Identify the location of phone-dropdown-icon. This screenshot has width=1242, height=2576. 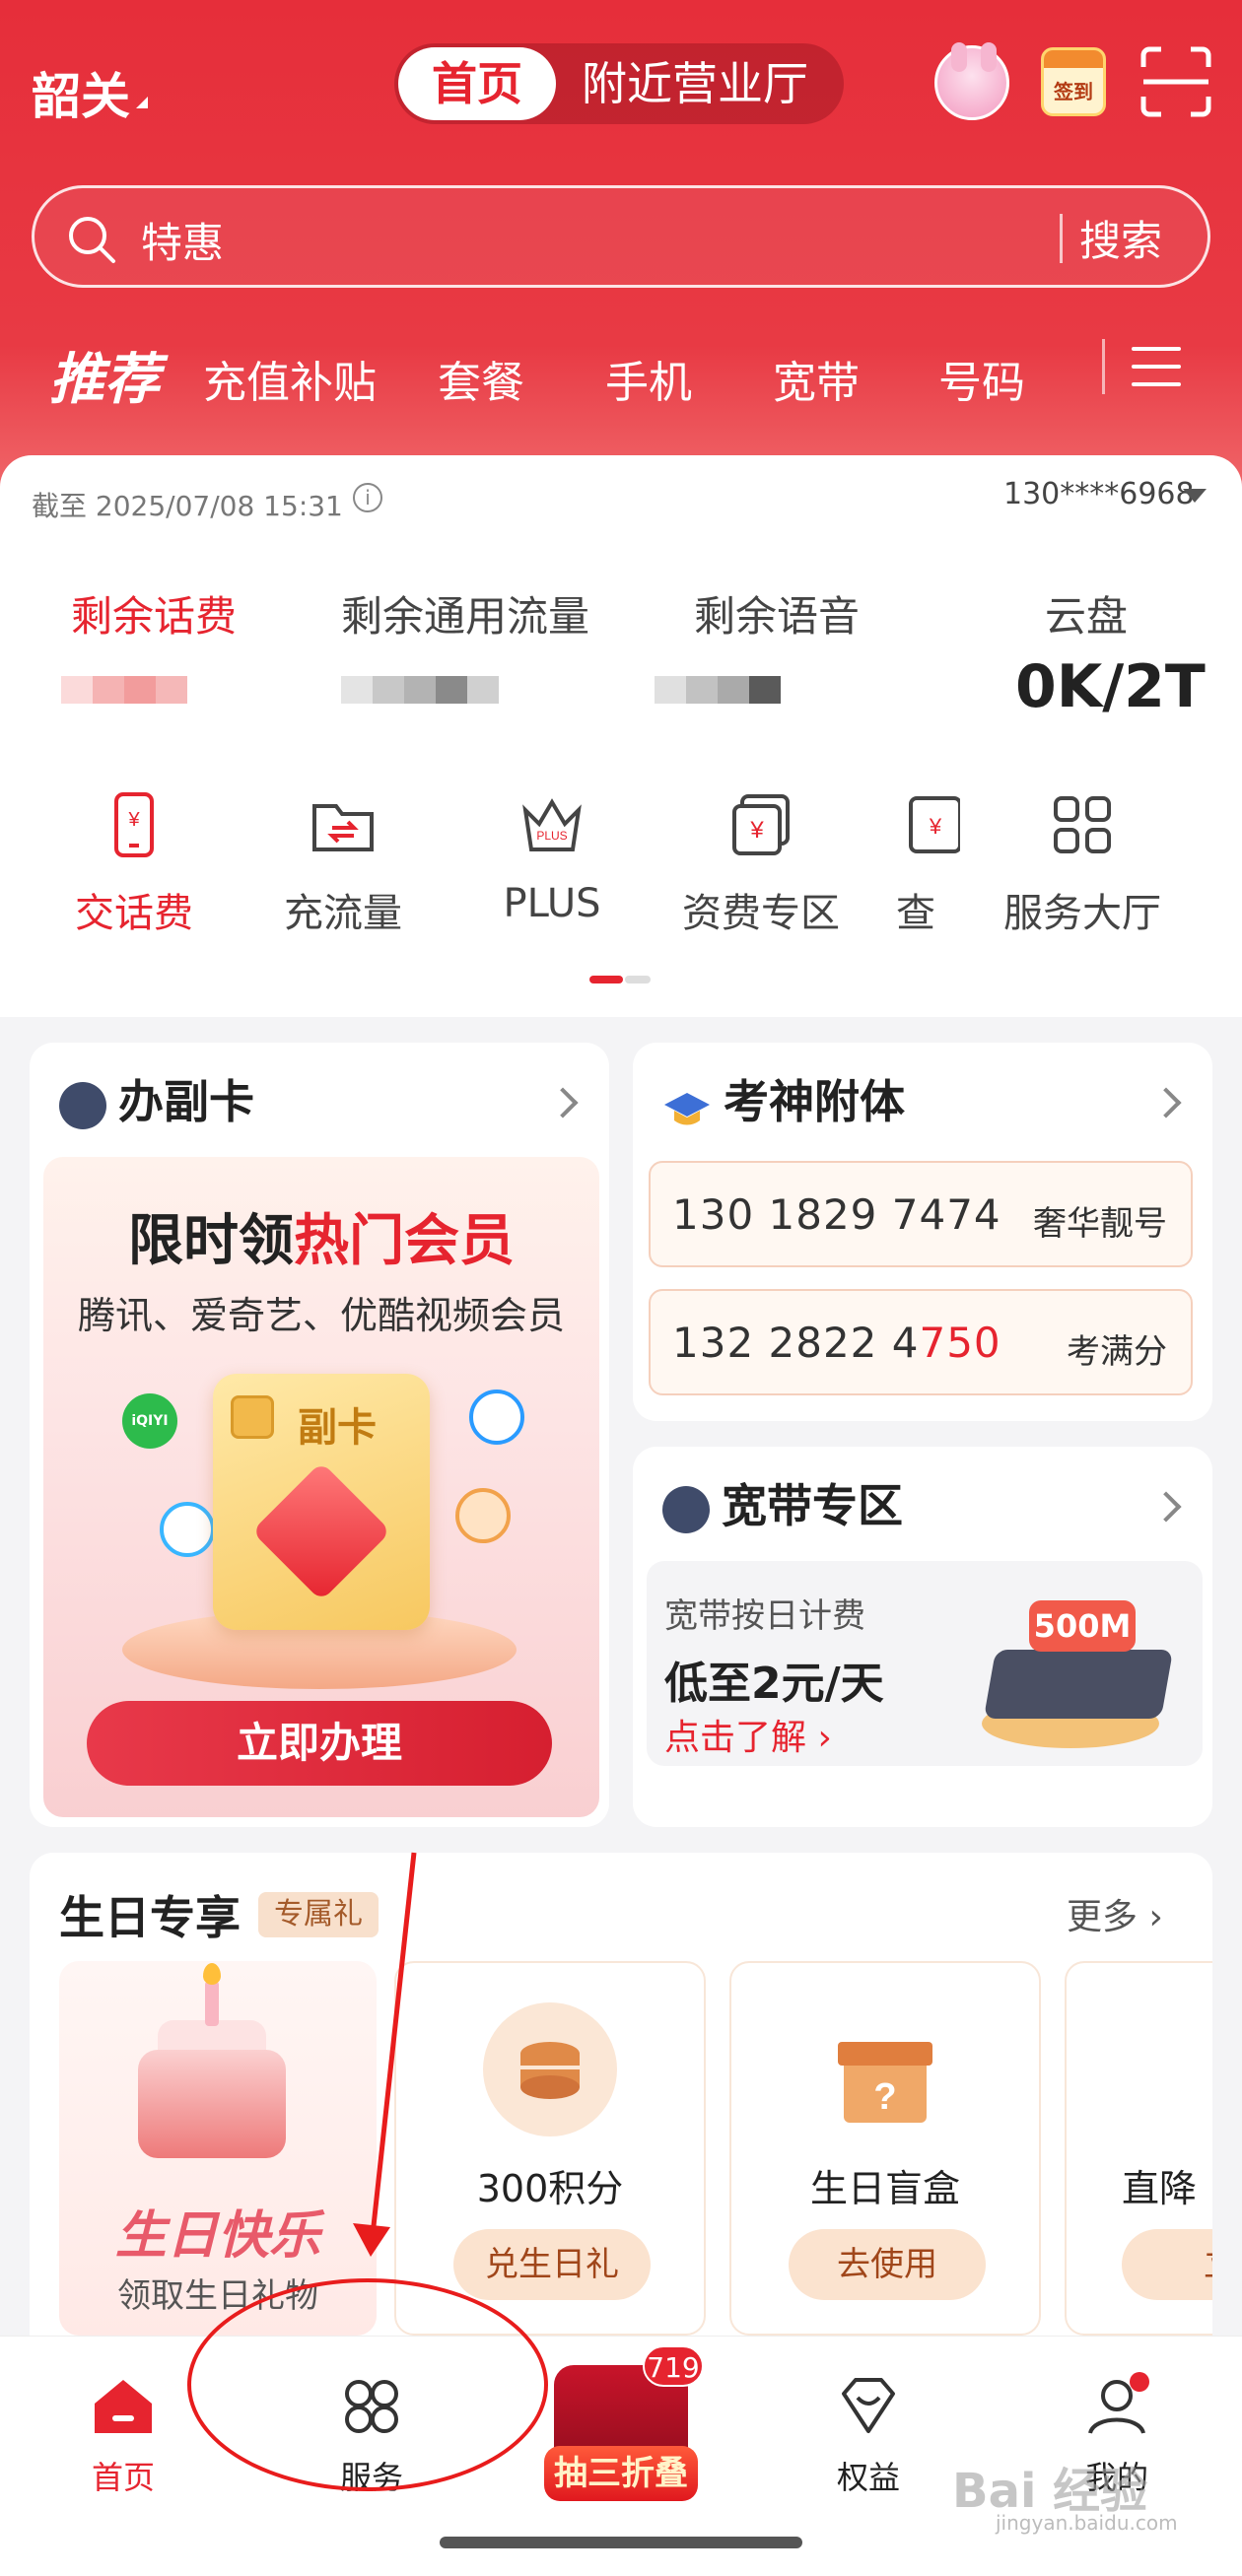
(1195, 496).